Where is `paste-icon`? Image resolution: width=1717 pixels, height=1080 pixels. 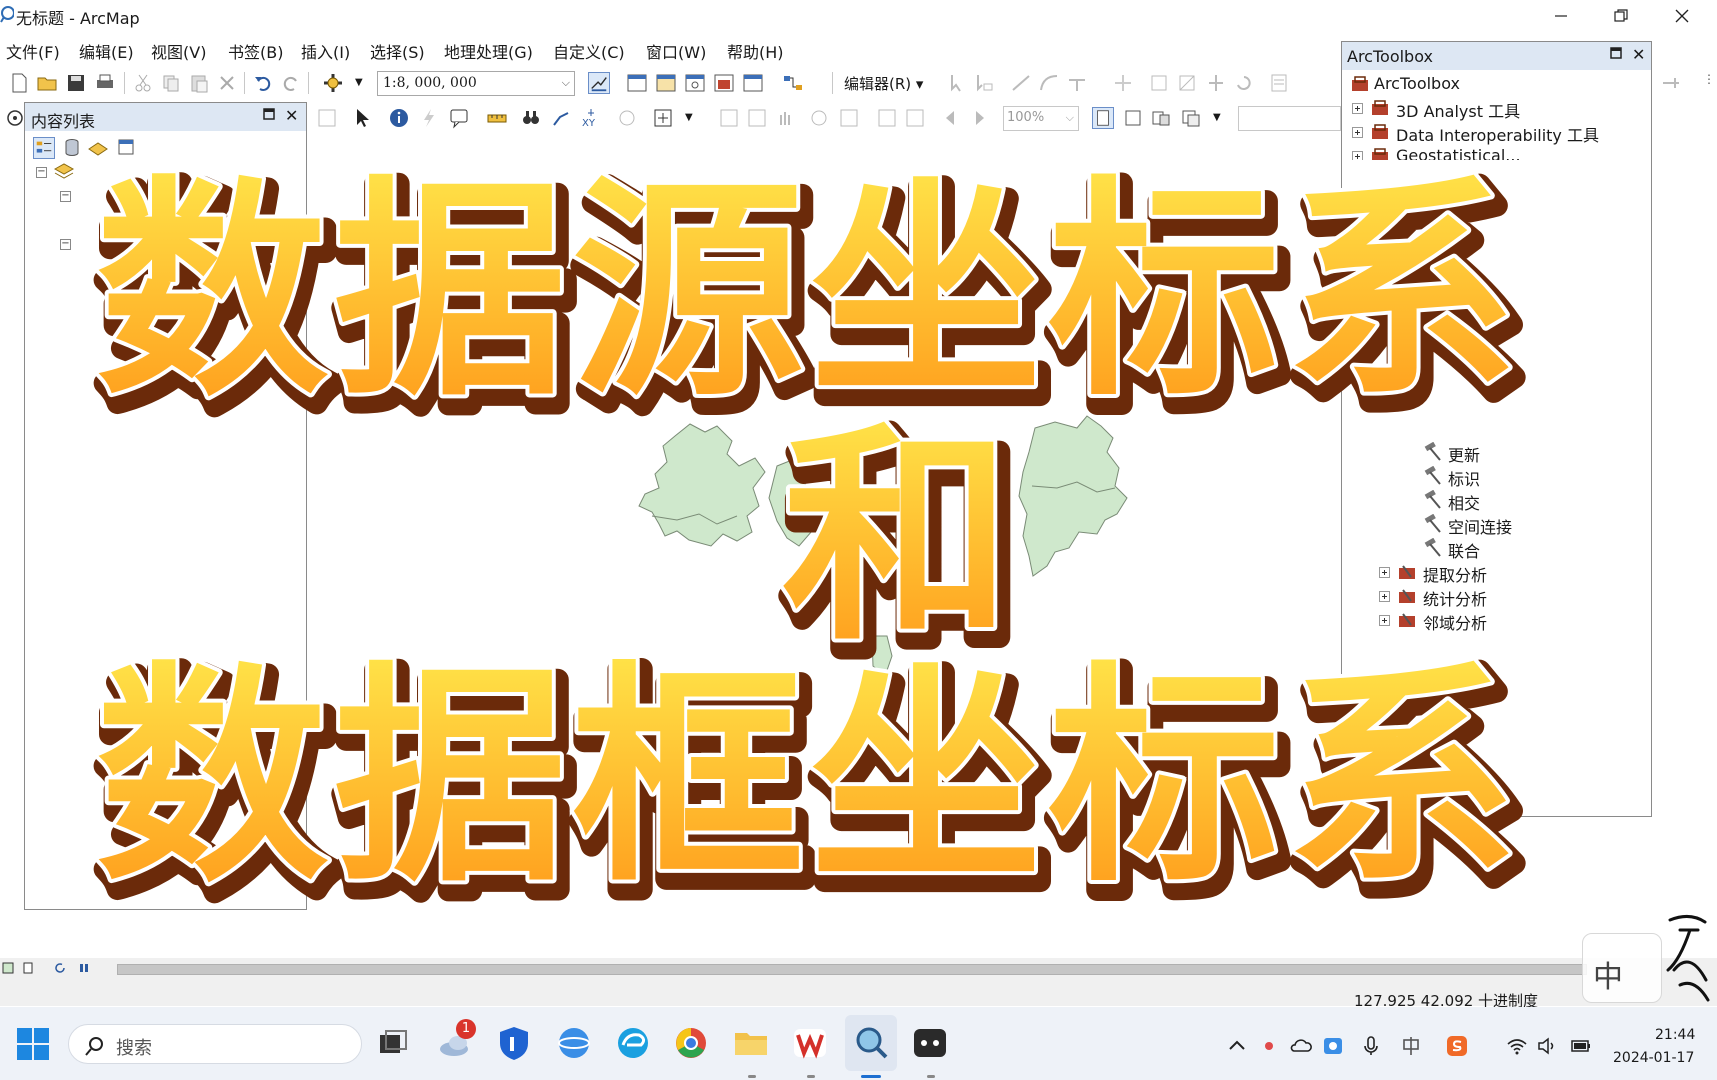
paste-icon is located at coordinates (199, 83).